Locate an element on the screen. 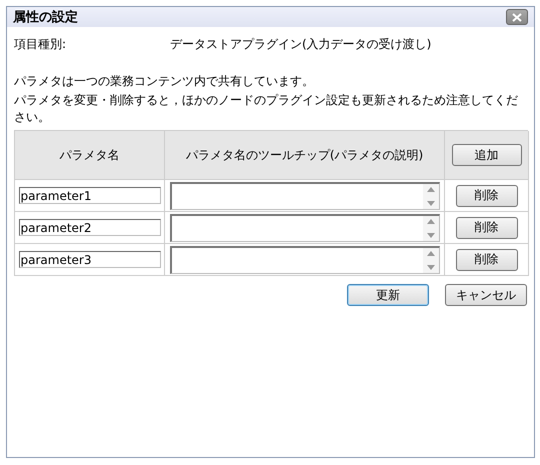  close-button is located at coordinates (517, 17).